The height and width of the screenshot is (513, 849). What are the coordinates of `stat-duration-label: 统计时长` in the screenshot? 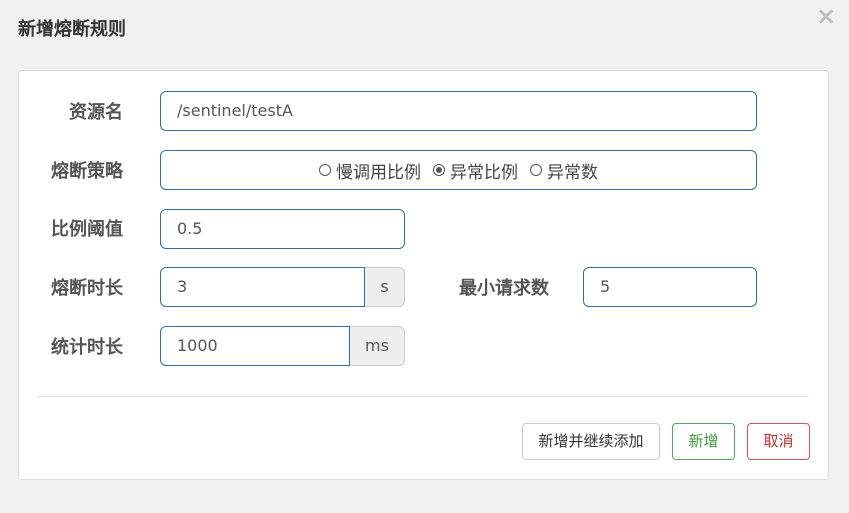 It's located at (87, 347).